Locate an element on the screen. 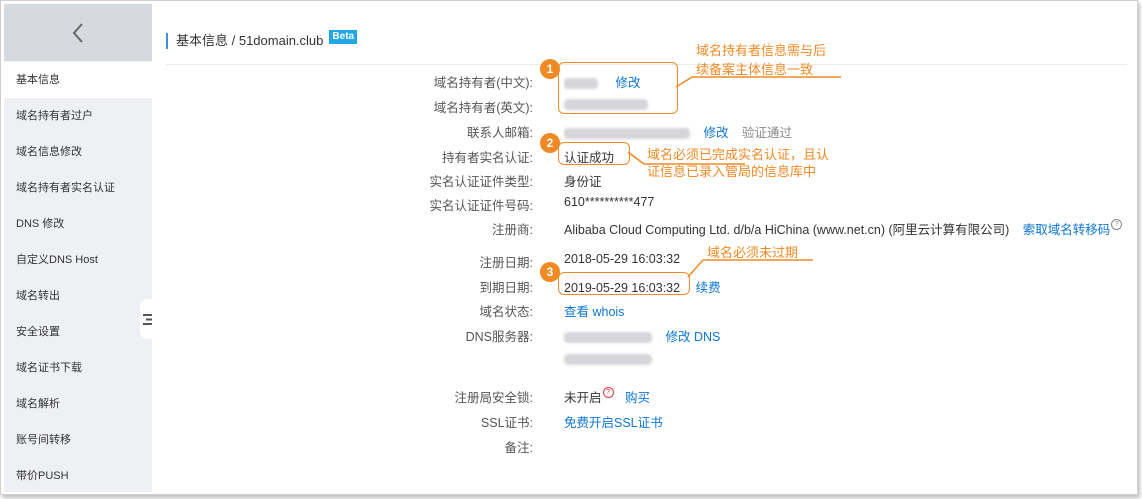 This screenshot has height=499, width=1142. sidebar-item-account-transfer: 账号间转移 is located at coordinates (78, 440).